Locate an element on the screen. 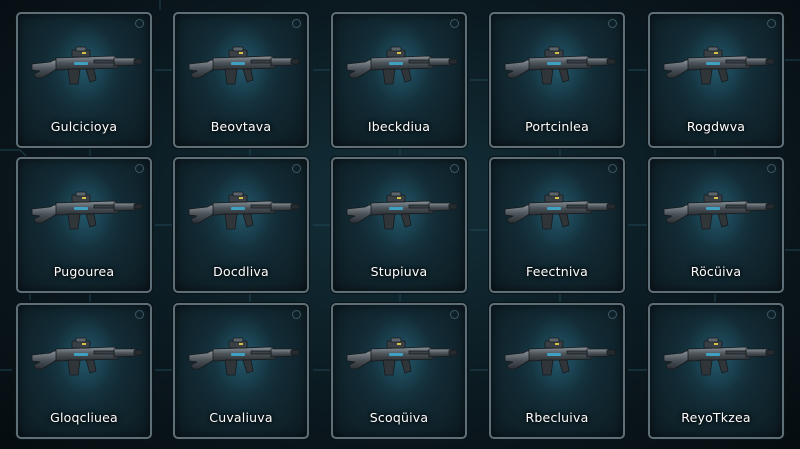  weapon-card: ReyoTkzea is located at coordinates (716, 371).